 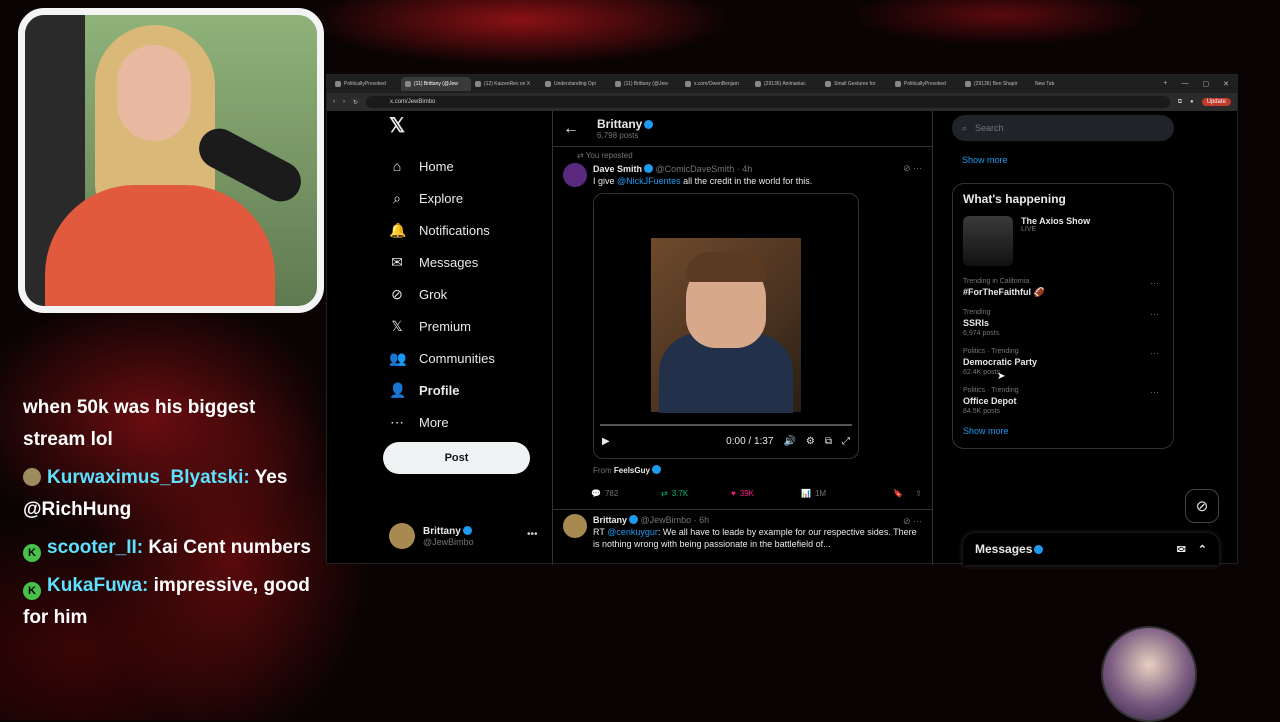 What do you see at coordinates (1063, 199) in the screenshot?
I see `panel-title: What's happening` at bounding box center [1063, 199].